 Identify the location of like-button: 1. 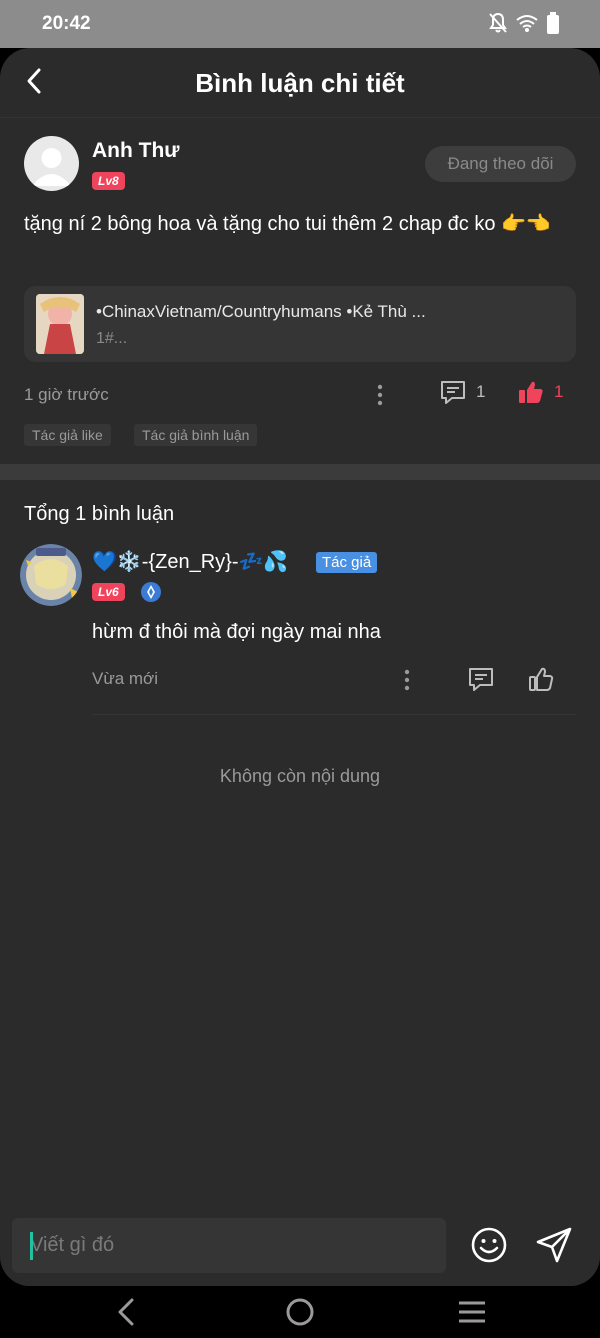
(540, 392).